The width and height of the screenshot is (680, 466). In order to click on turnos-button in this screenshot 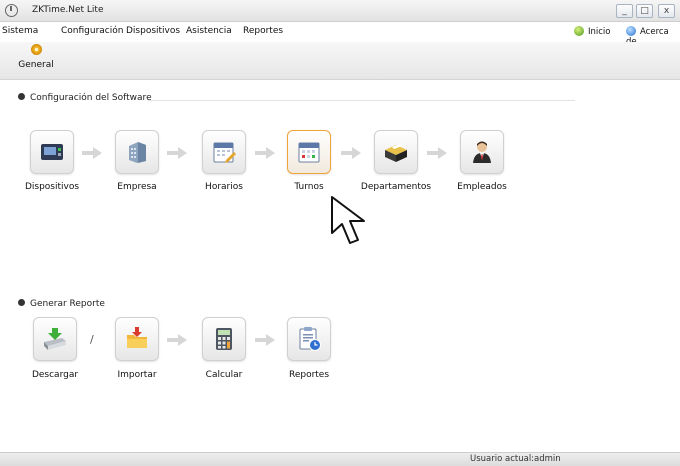, I will do `click(309, 152)`.